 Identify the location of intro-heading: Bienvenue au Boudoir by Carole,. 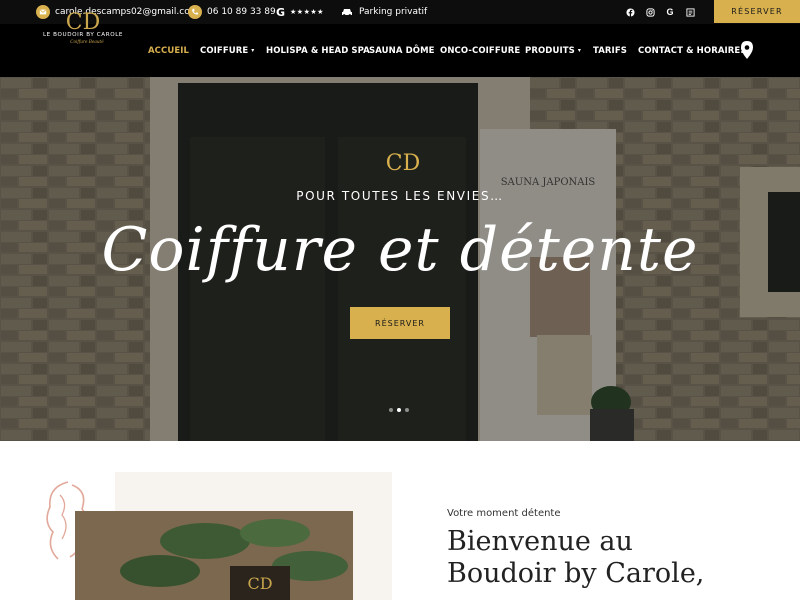
(607, 558).